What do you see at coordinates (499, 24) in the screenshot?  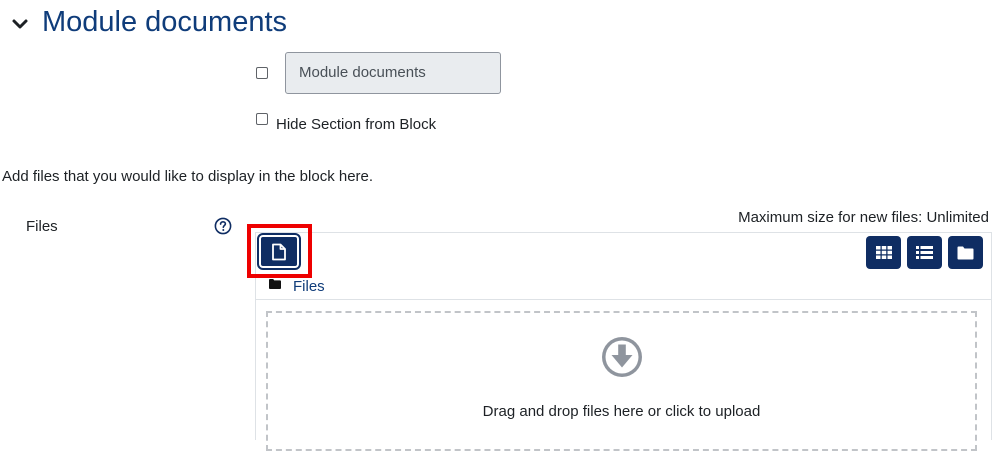 I see `section-header: Module documents` at bounding box center [499, 24].